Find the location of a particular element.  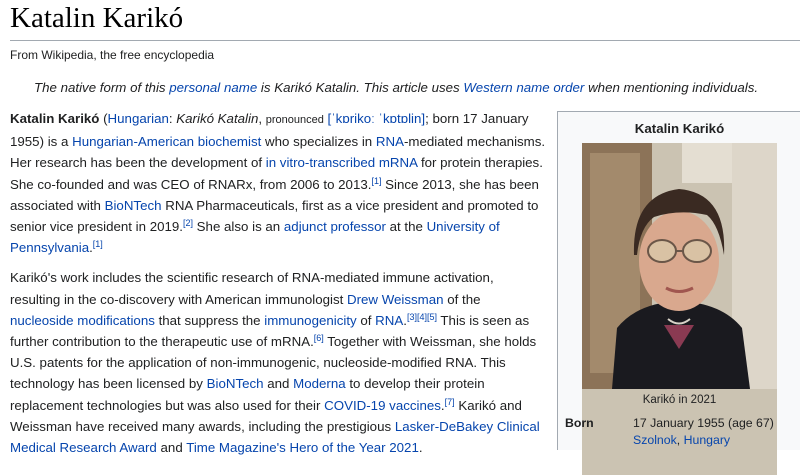

native-name: Karikó Katalin is located at coordinates (217, 118).